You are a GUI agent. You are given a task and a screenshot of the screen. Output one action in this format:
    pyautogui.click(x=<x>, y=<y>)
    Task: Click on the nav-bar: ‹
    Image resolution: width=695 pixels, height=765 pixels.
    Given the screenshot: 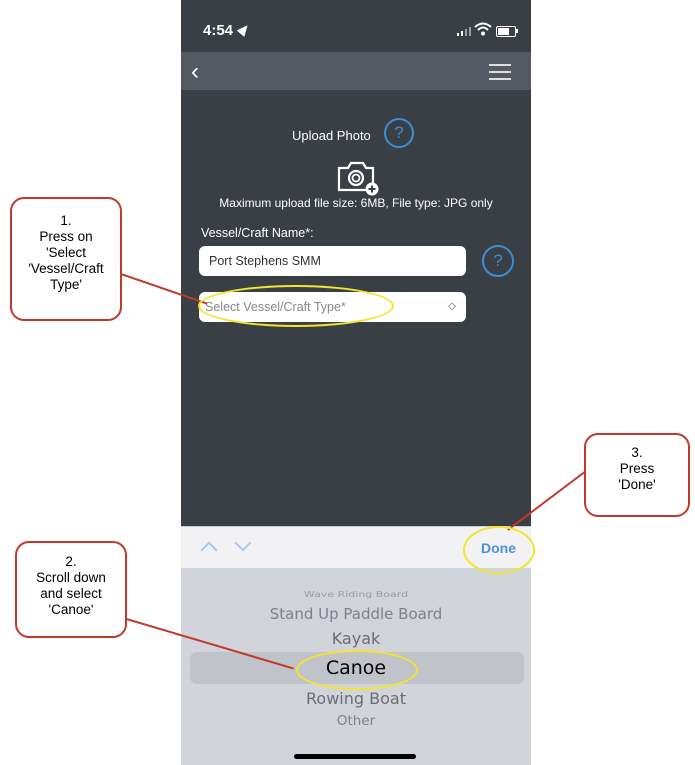 What is the action you would take?
    pyautogui.click(x=356, y=71)
    